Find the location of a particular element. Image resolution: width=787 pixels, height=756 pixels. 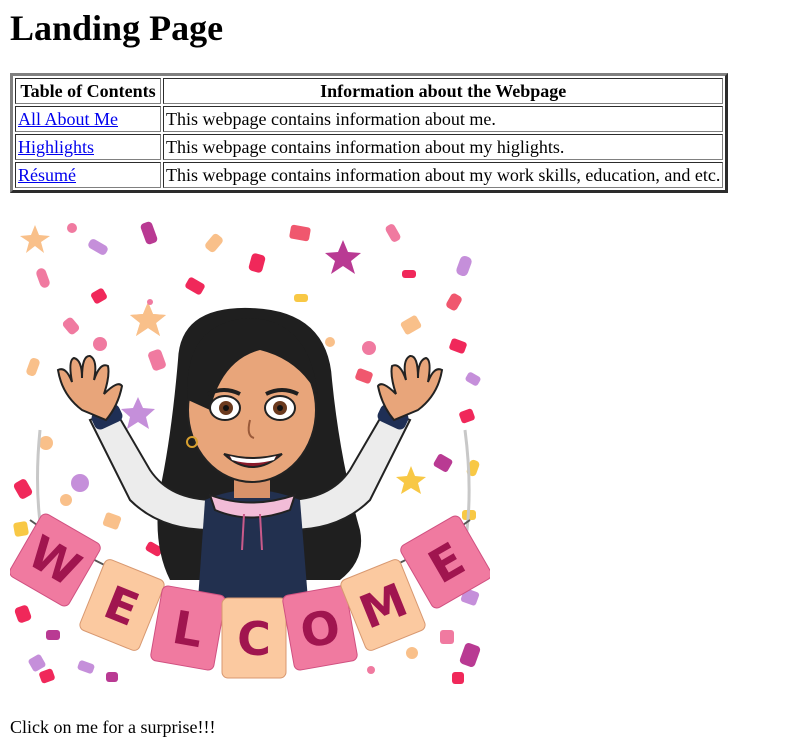

header-info: Information about the Webpage is located at coordinates (443, 91).